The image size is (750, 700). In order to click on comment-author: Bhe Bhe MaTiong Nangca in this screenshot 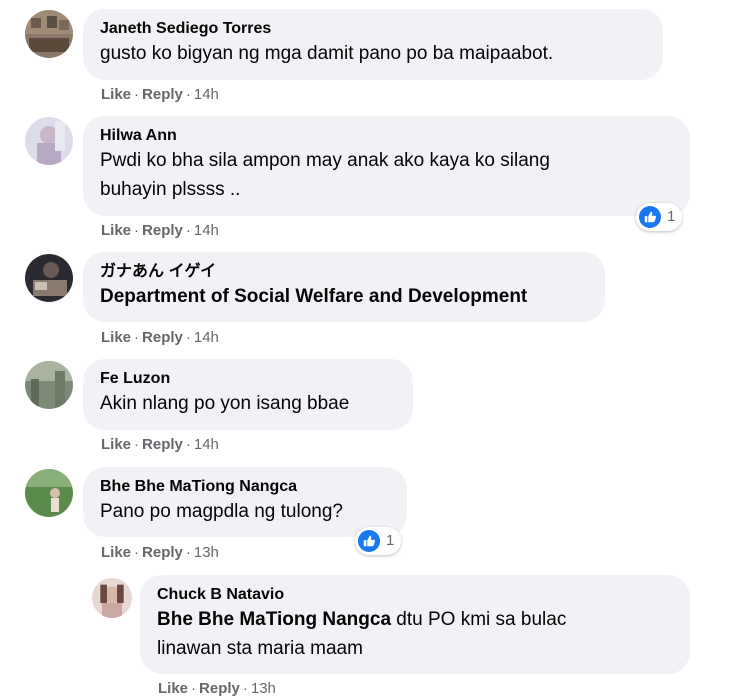, I will do `click(244, 487)`.